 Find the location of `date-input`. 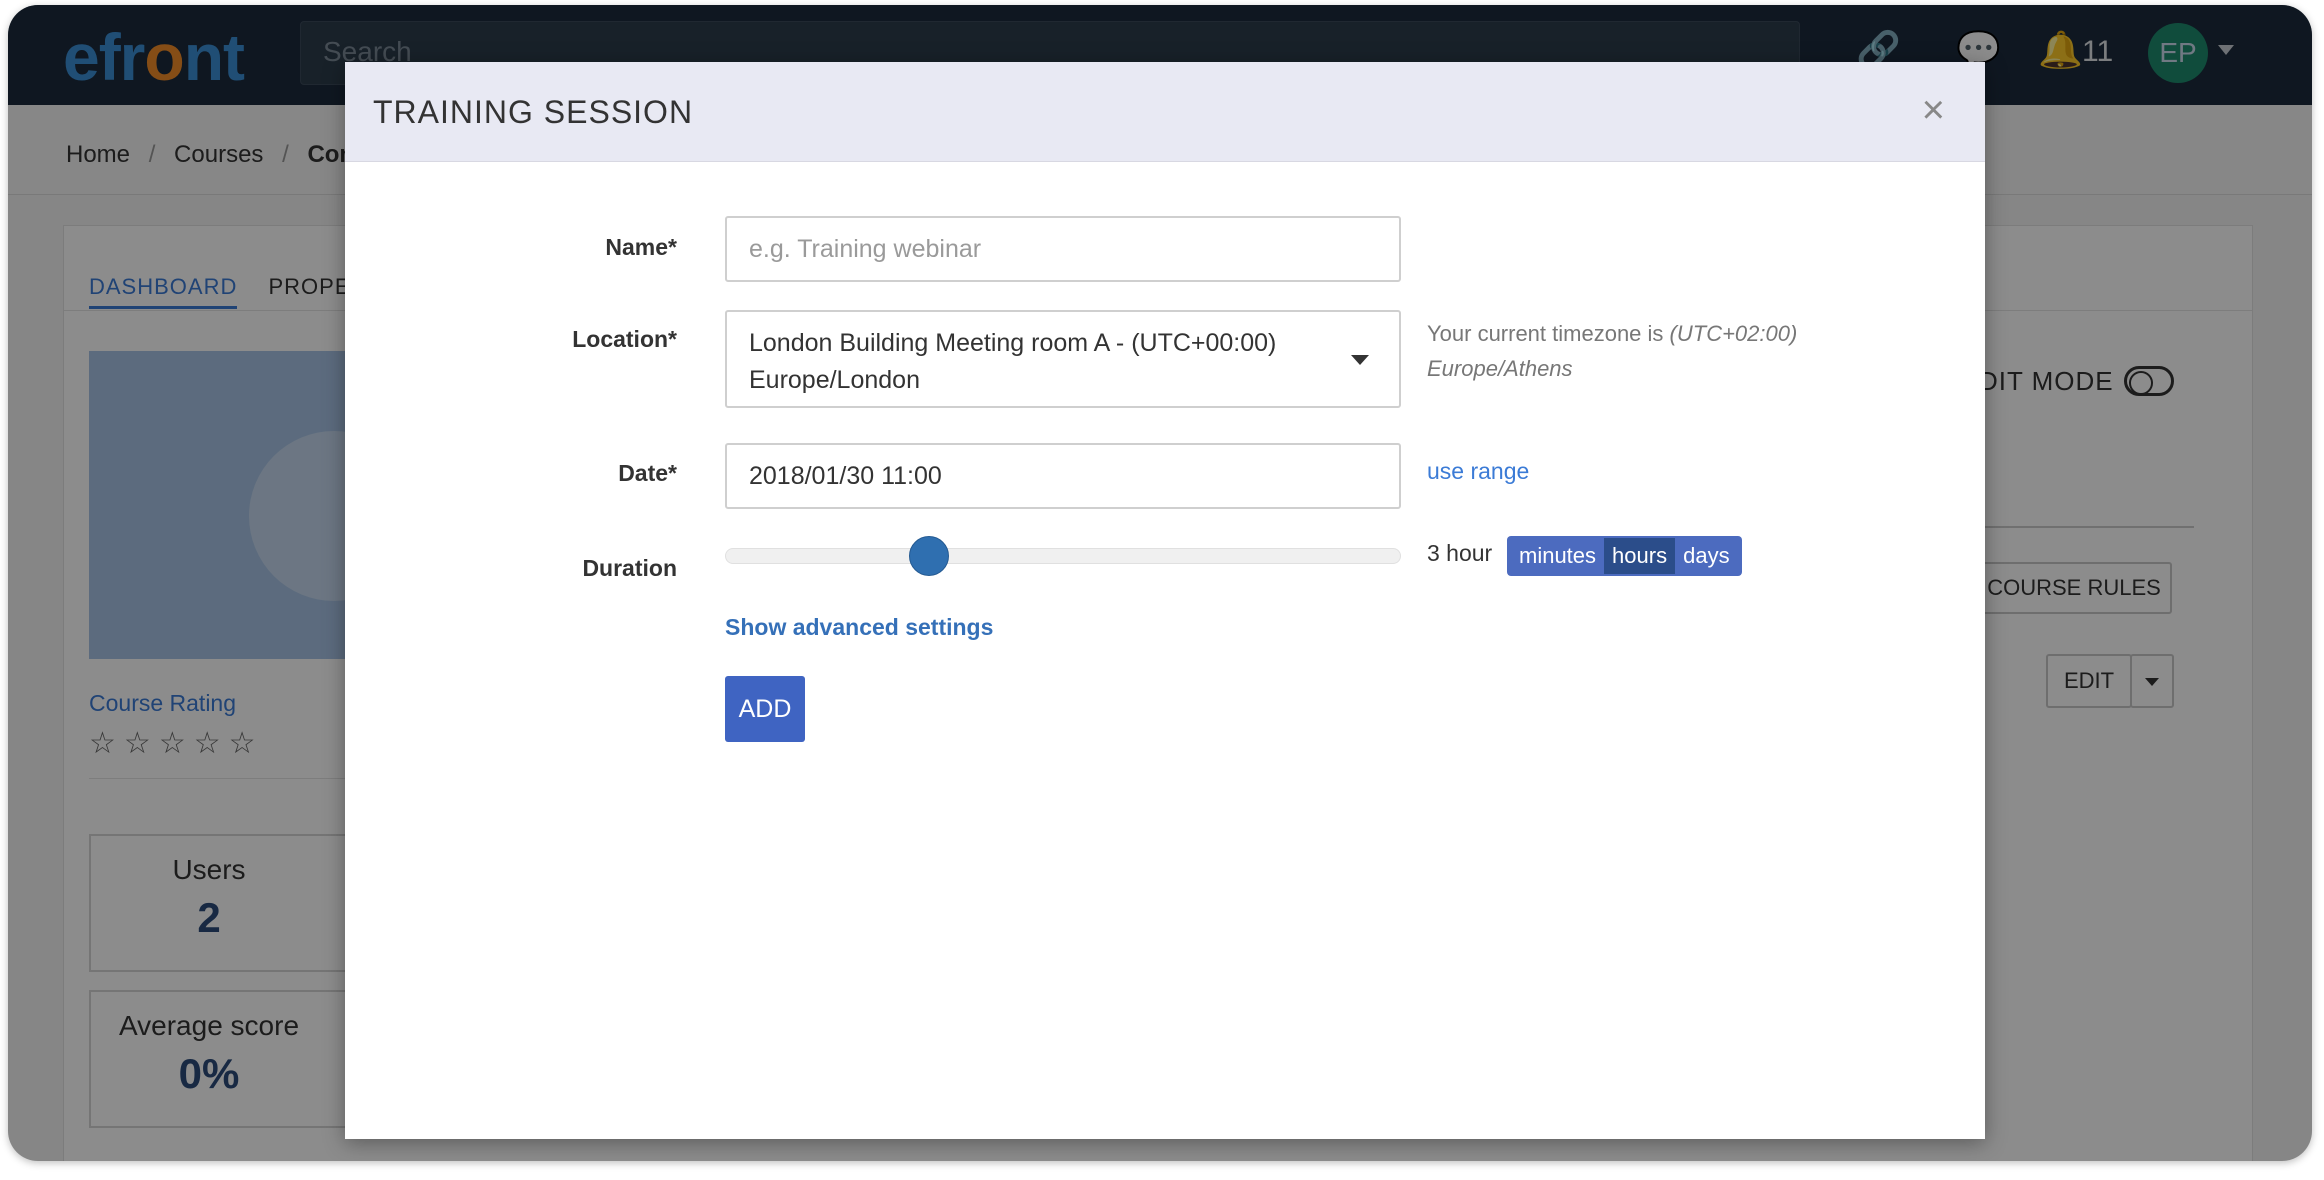

date-input is located at coordinates (1063, 476).